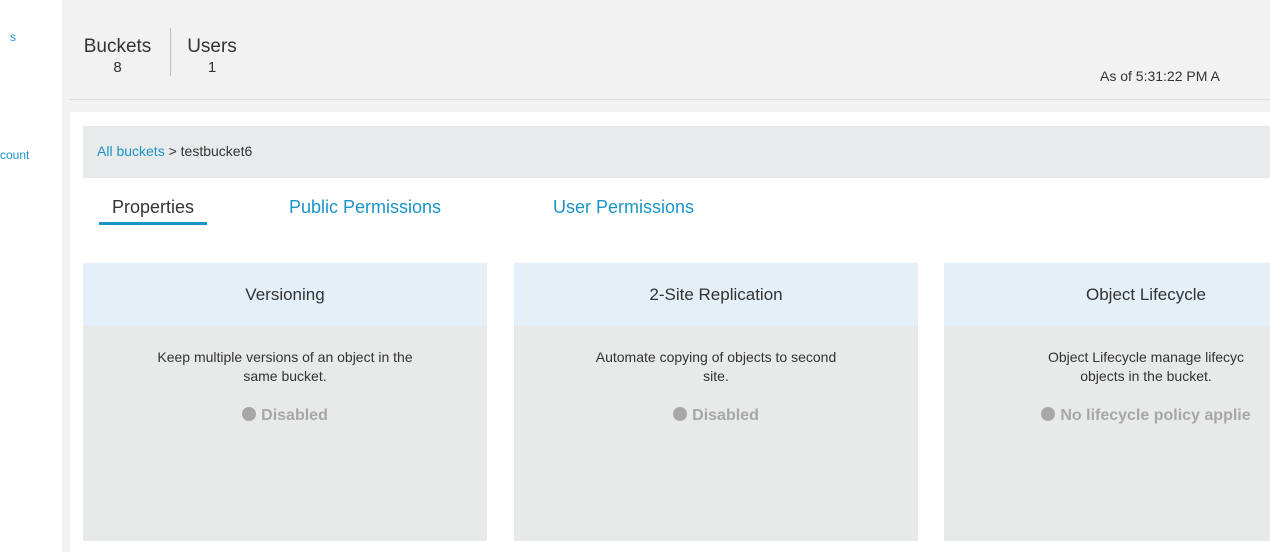  Describe the element at coordinates (676, 152) in the screenshot. I see `breadcrumb: All buckets > testbucket6` at that location.